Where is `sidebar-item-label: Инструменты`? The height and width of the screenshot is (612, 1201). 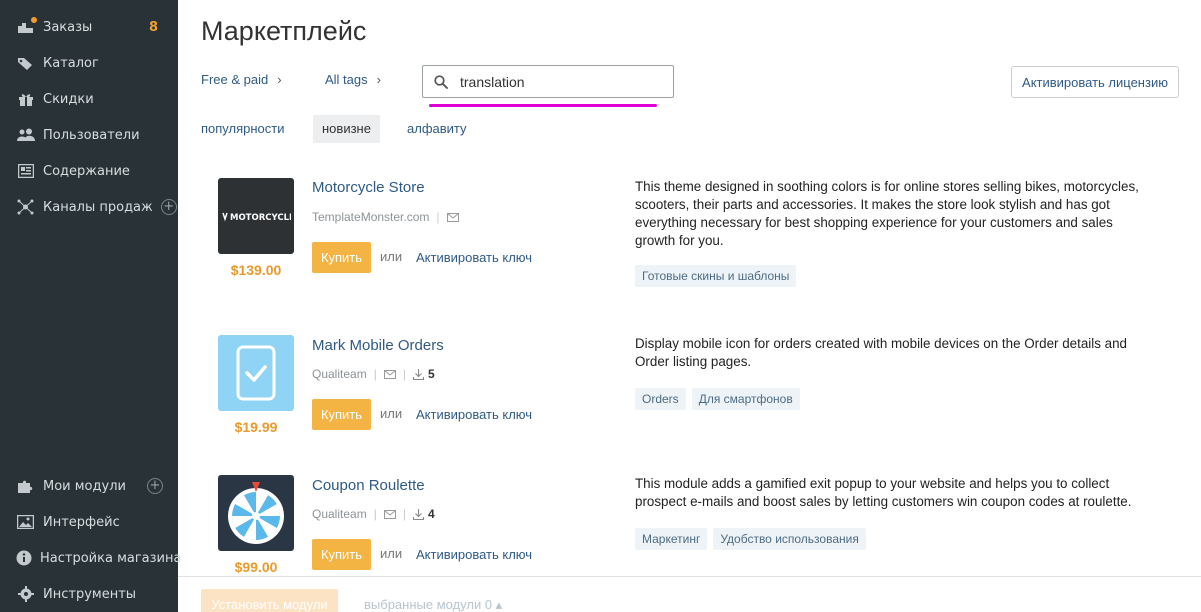 sidebar-item-label: Инструменты is located at coordinates (90, 594).